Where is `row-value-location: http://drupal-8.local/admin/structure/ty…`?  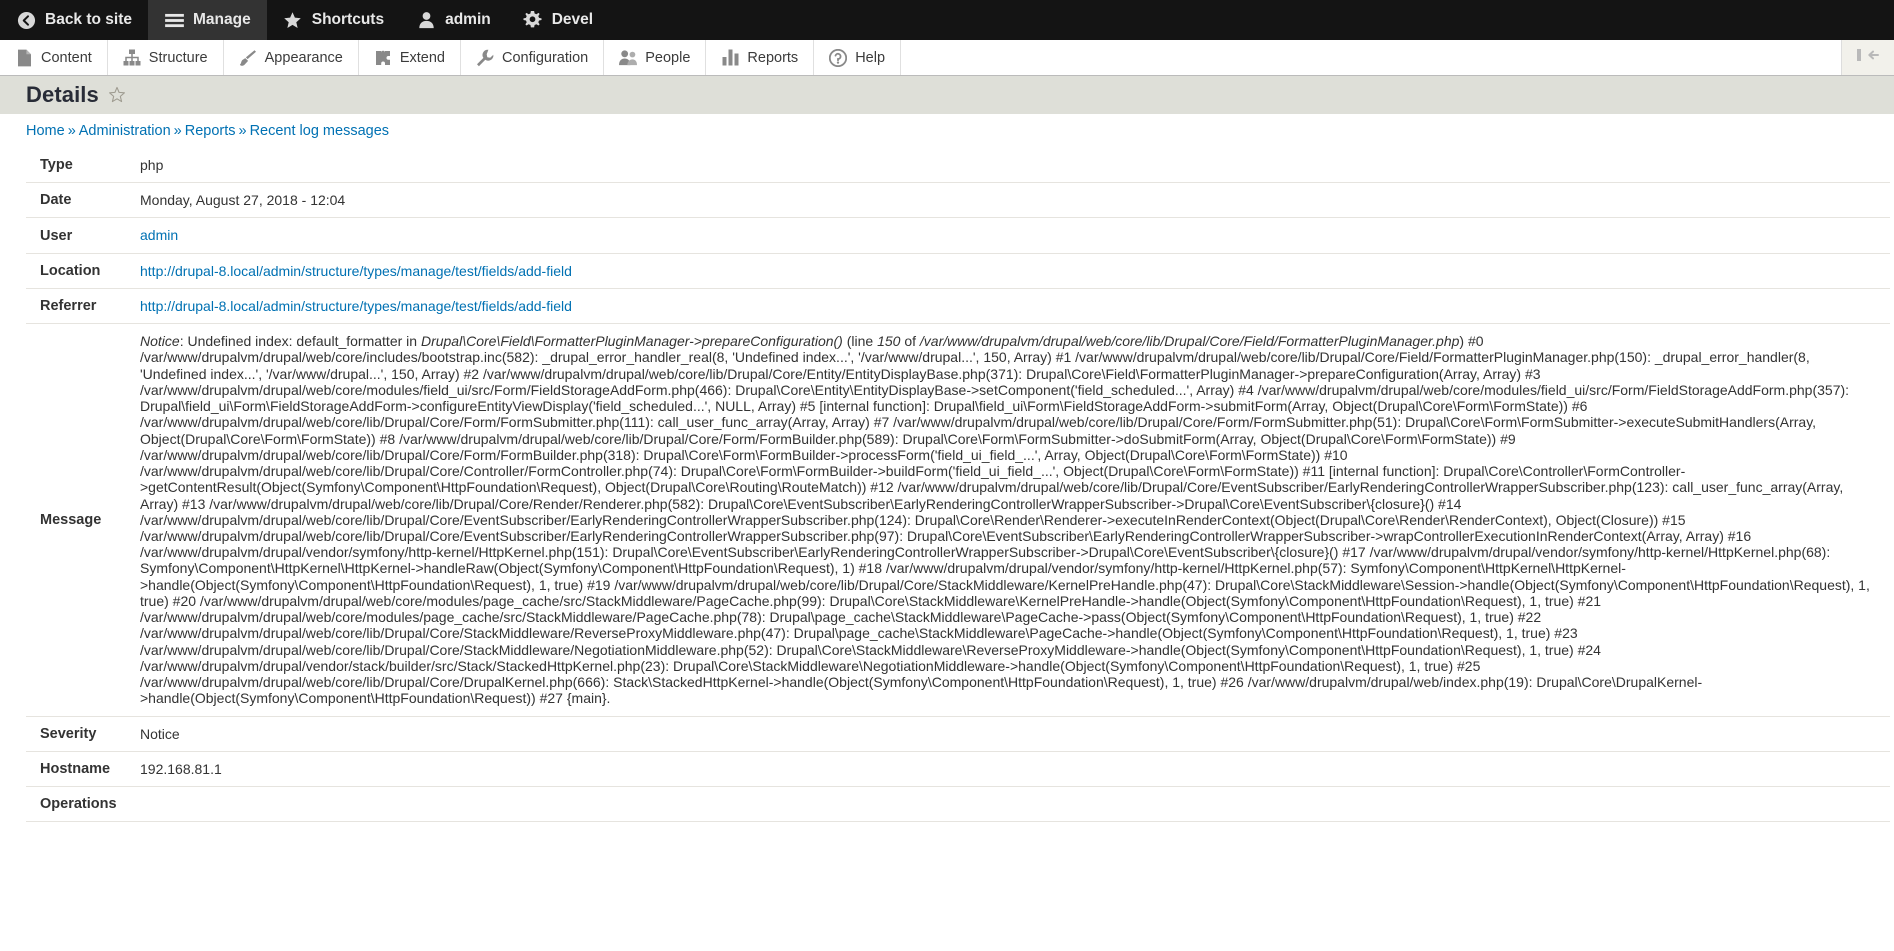
row-value-location: http://drupal-8.local/admin/structure/ty… is located at coordinates (1015, 270).